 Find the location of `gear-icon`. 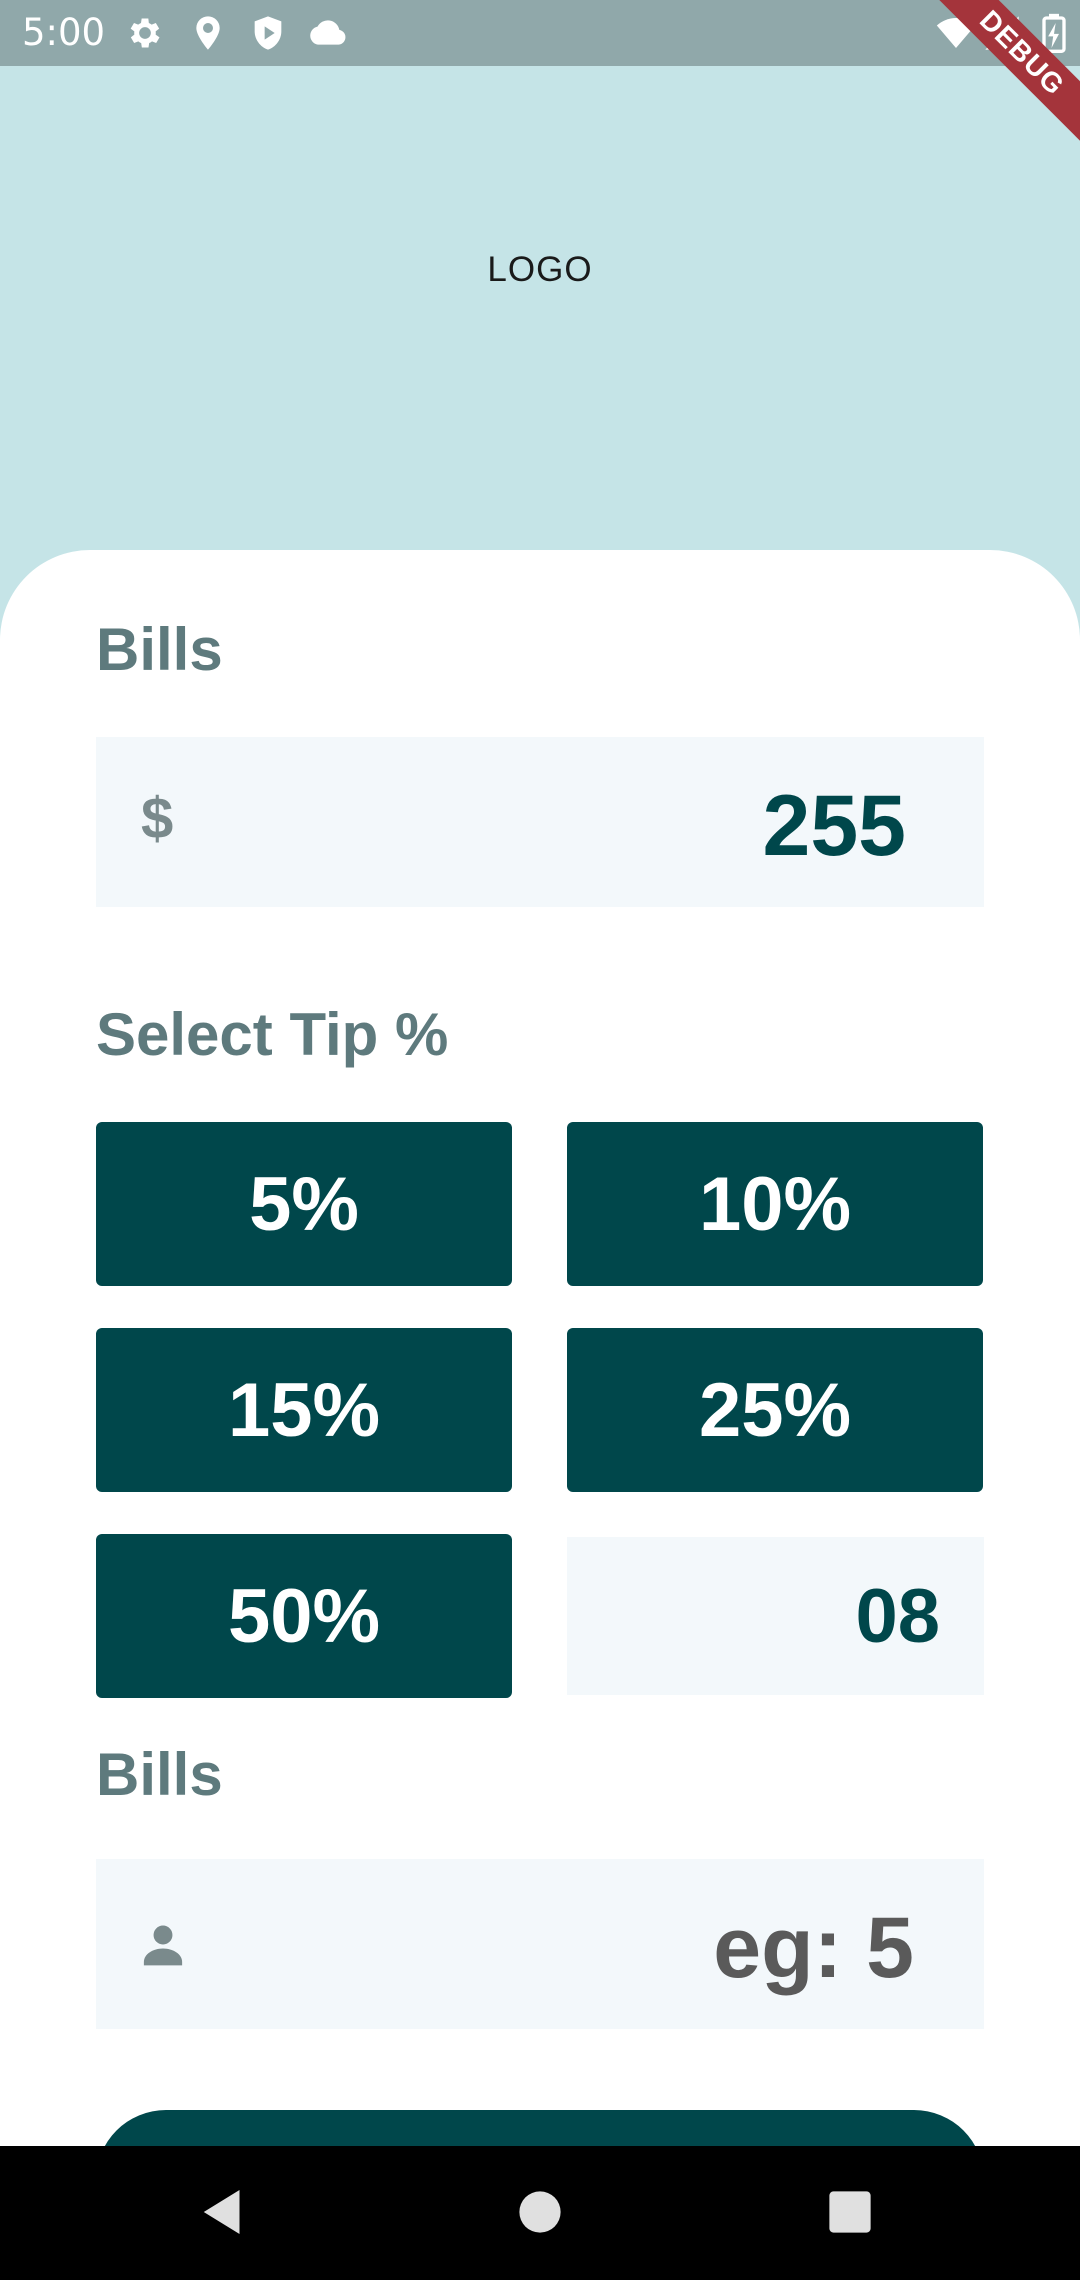

gear-icon is located at coordinates (145, 33).